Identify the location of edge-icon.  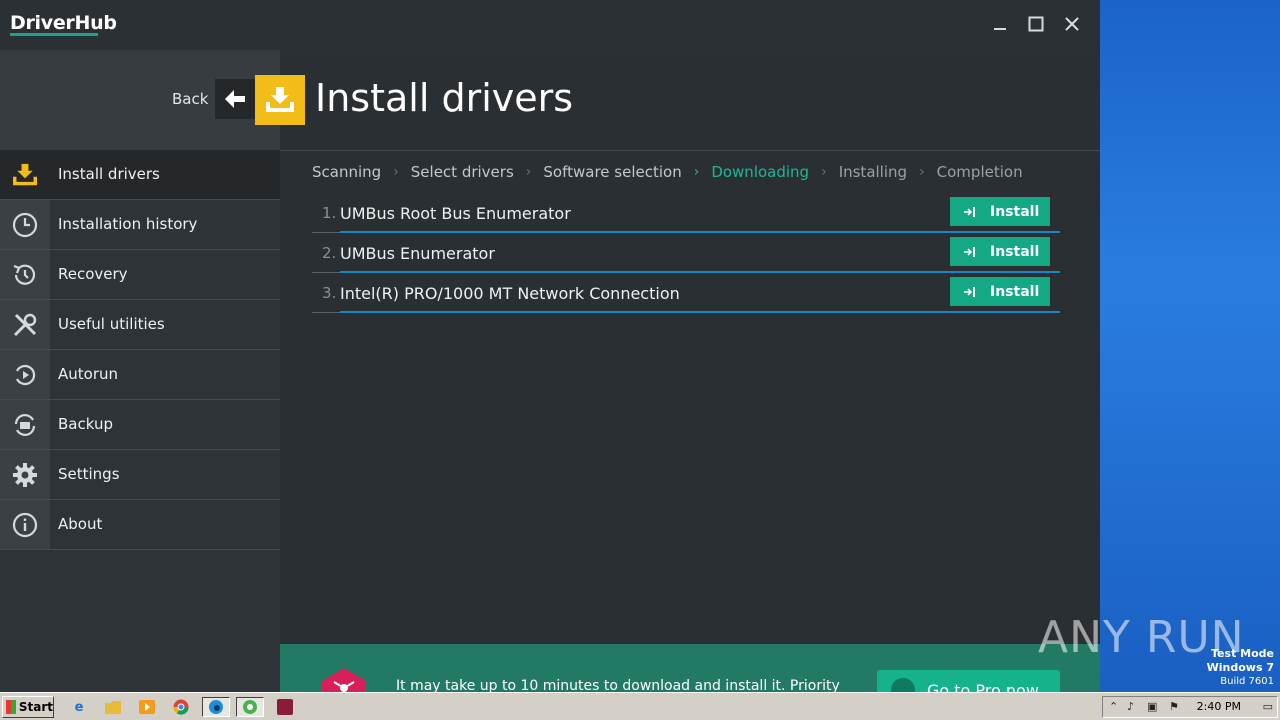
(216, 707).